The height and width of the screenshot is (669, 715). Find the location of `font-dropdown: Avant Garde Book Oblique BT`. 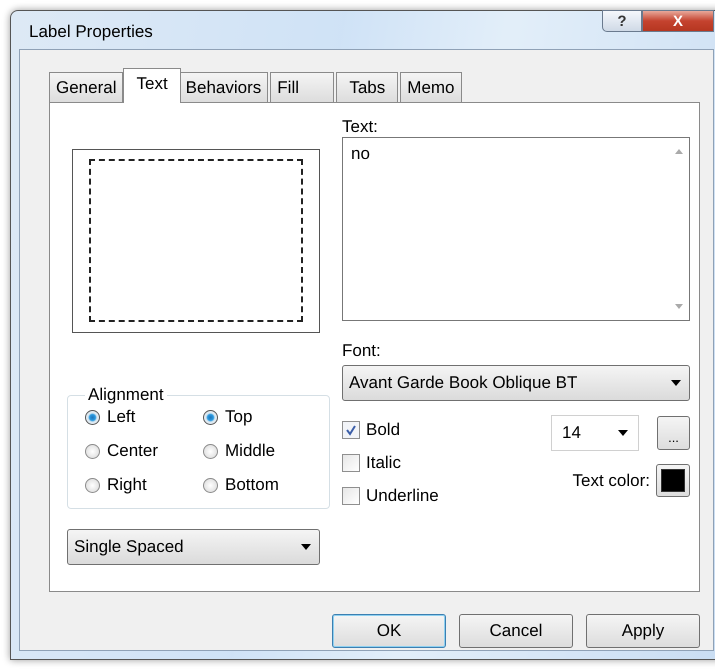

font-dropdown: Avant Garde Book Oblique BT is located at coordinates (516, 383).